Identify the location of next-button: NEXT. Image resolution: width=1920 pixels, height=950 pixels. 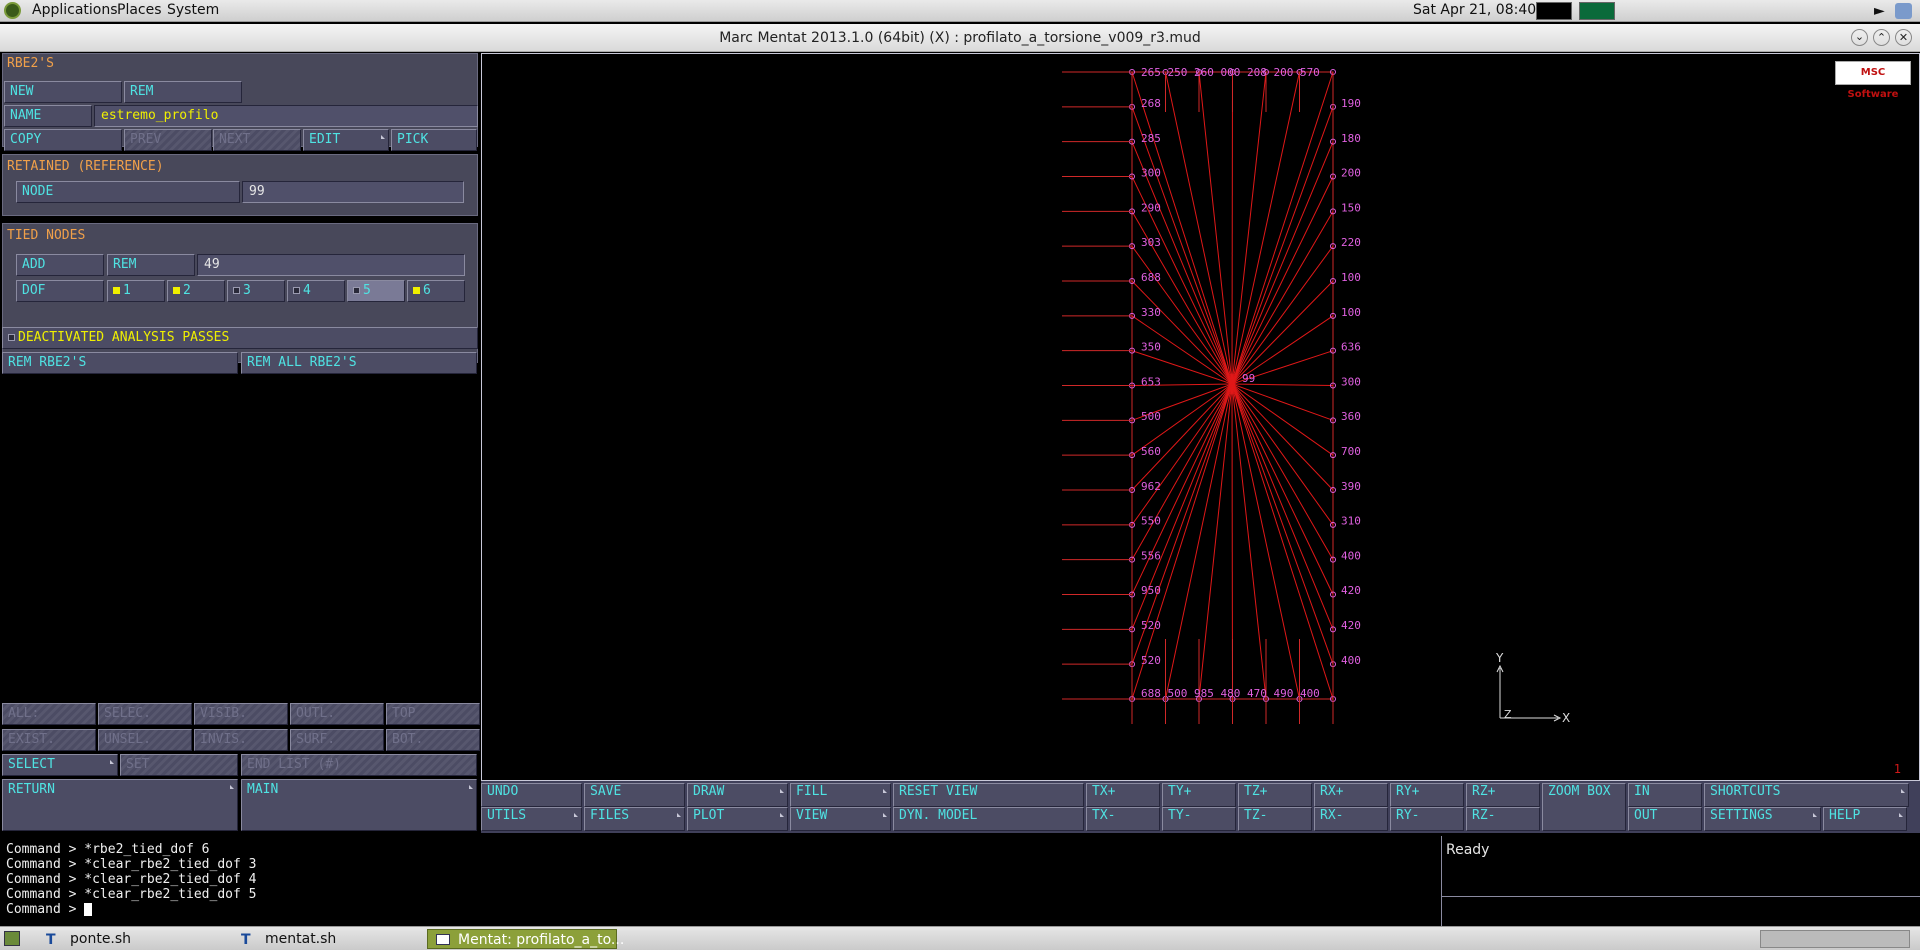
(257, 140).